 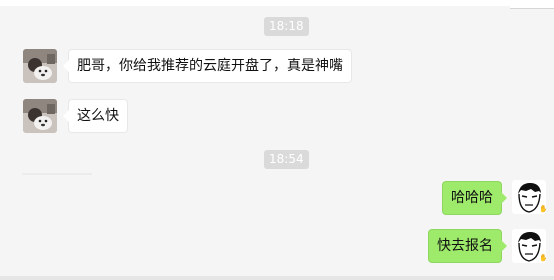 What do you see at coordinates (207, 66) in the screenshot?
I see `message-bubble-incoming: 肥哥，你给我推荐的云庭开盘了，真是神嘴` at bounding box center [207, 66].